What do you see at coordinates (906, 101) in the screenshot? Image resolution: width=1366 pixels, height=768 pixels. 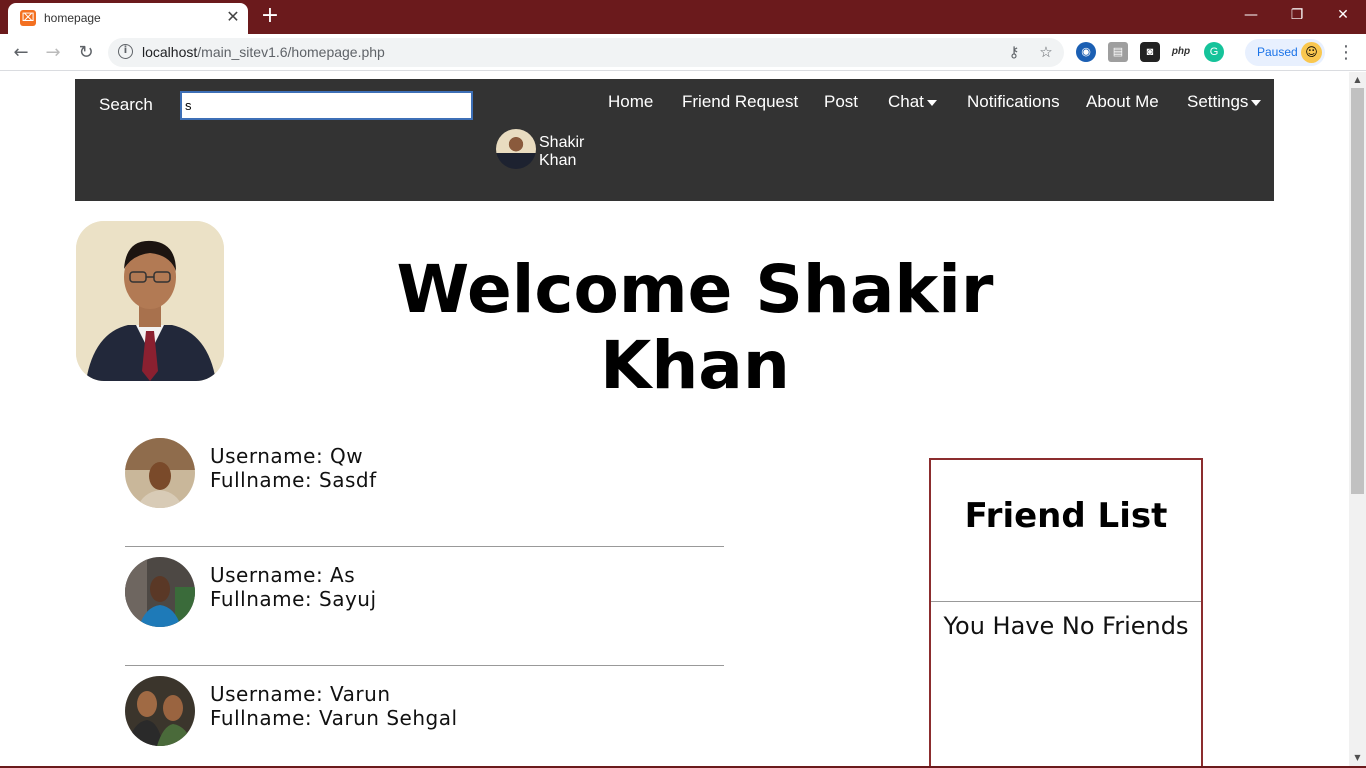 I see `nav-chat-label: Chat` at bounding box center [906, 101].